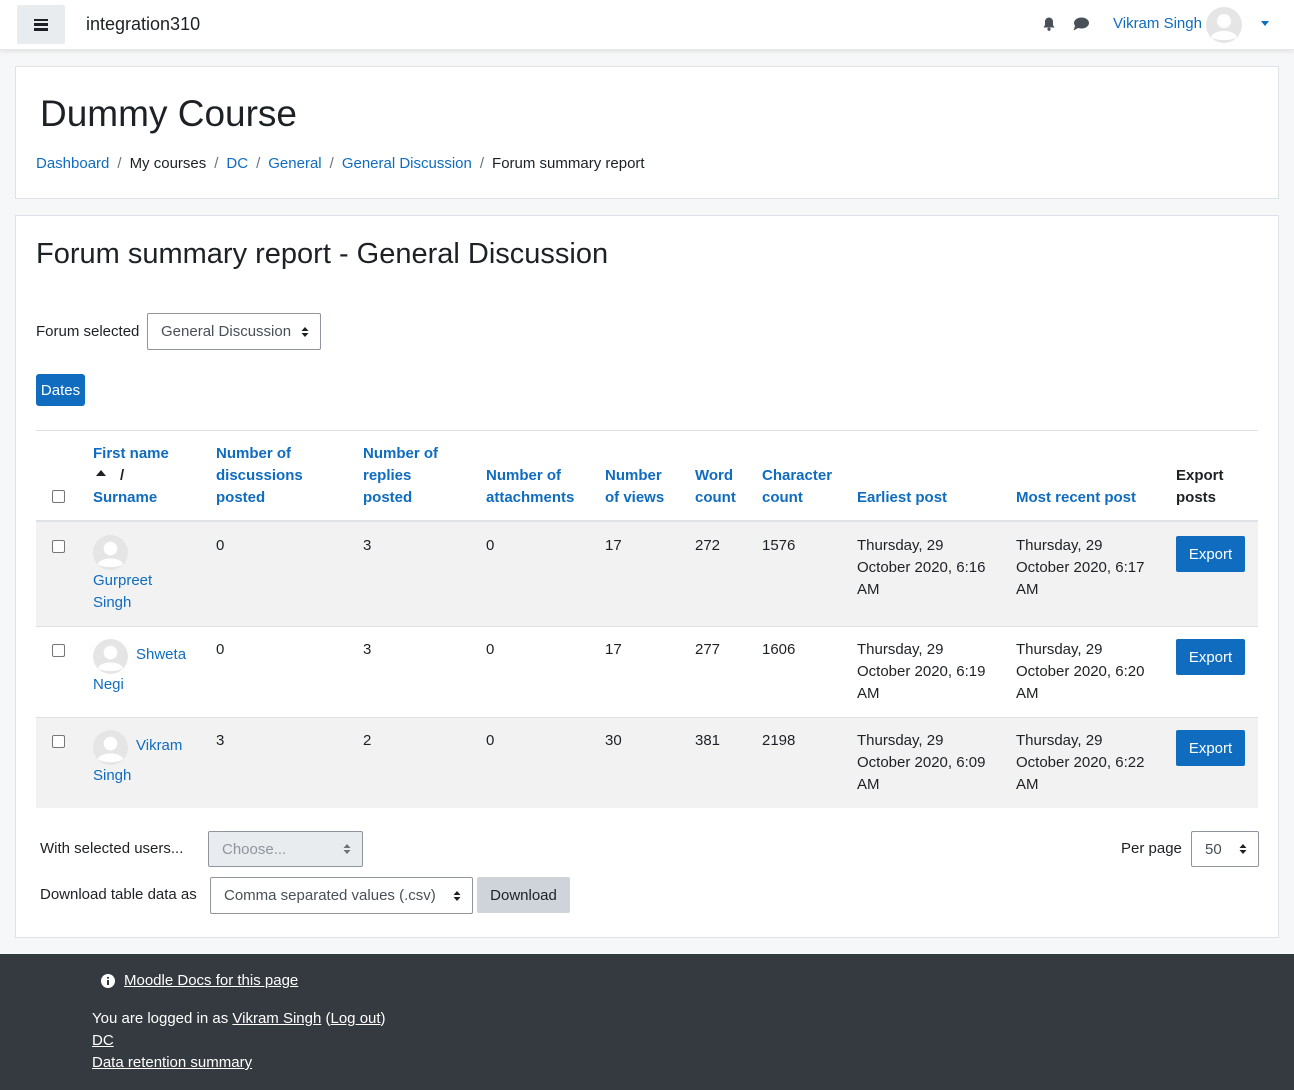  What do you see at coordinates (131, 454) in the screenshot?
I see `header-first-name-label: First name` at bounding box center [131, 454].